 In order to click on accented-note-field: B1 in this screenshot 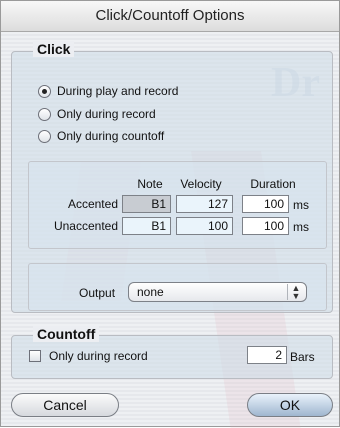, I will do `click(146, 204)`.